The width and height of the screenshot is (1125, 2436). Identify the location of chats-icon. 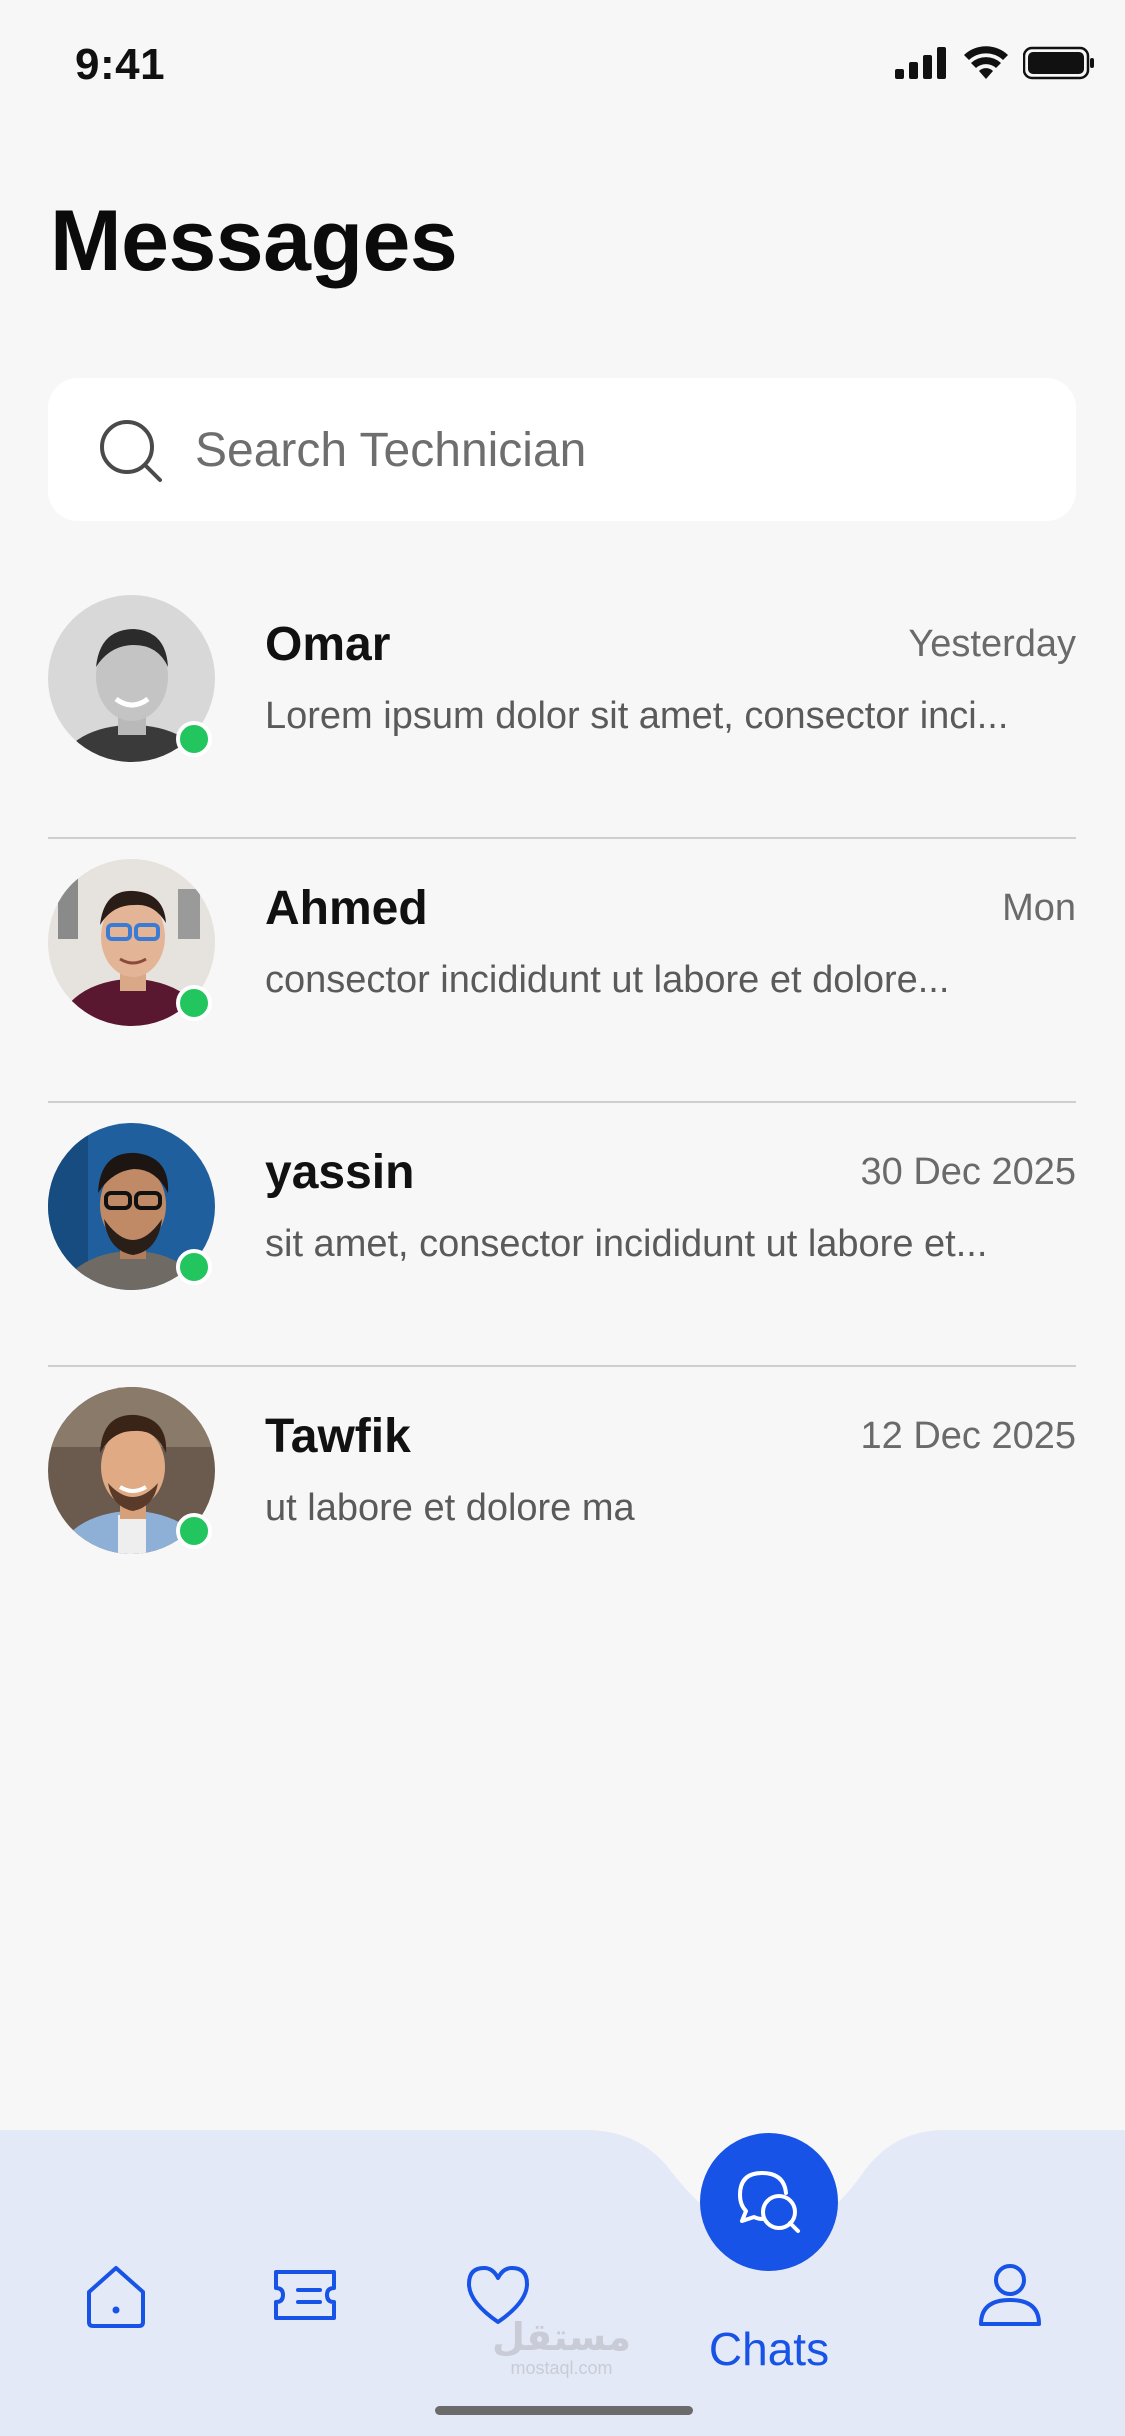
(769, 2202).